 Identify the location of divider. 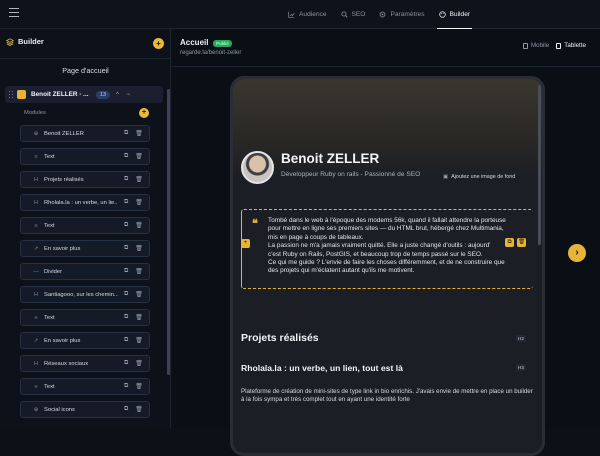
(386, 66).